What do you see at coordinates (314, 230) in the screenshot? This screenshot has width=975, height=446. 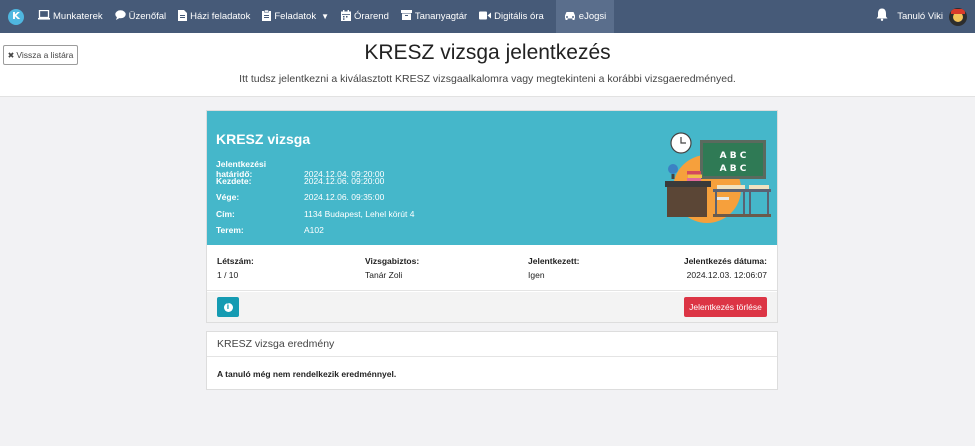 I see `detail-value: A102` at bounding box center [314, 230].